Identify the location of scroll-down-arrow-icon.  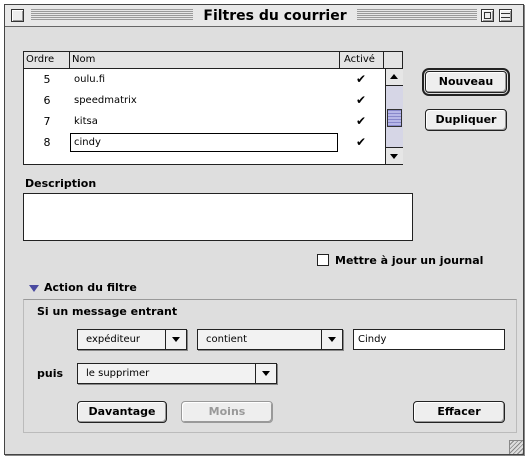
(394, 155).